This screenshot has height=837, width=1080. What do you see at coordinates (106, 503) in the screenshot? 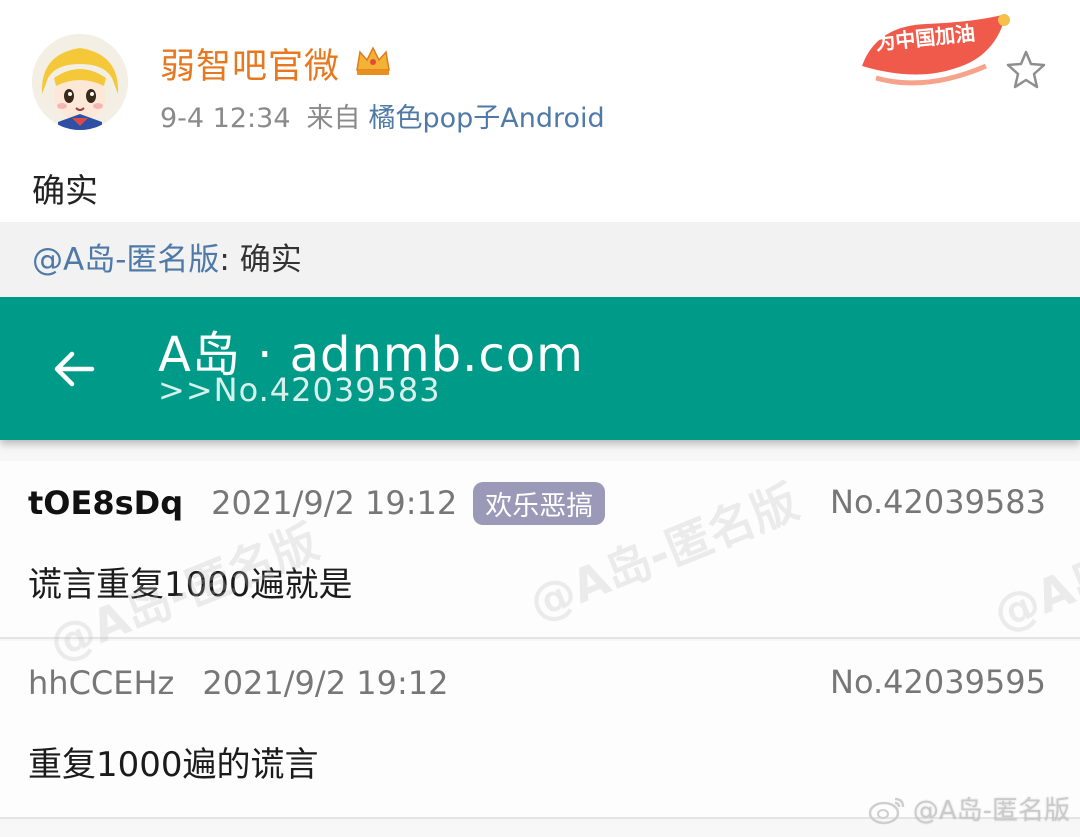
I see `reply-uid: tOE8sDq` at bounding box center [106, 503].